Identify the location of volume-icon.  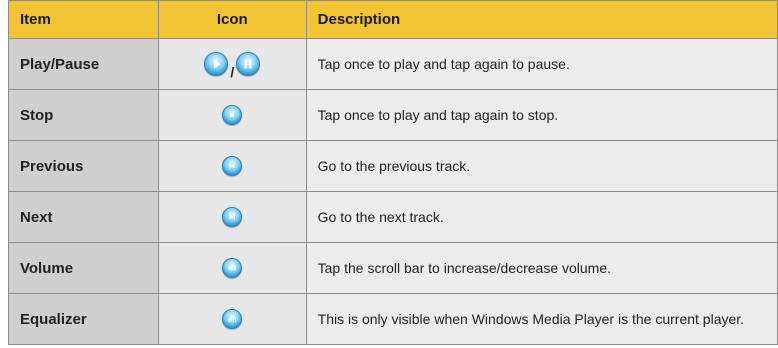
(232, 268).